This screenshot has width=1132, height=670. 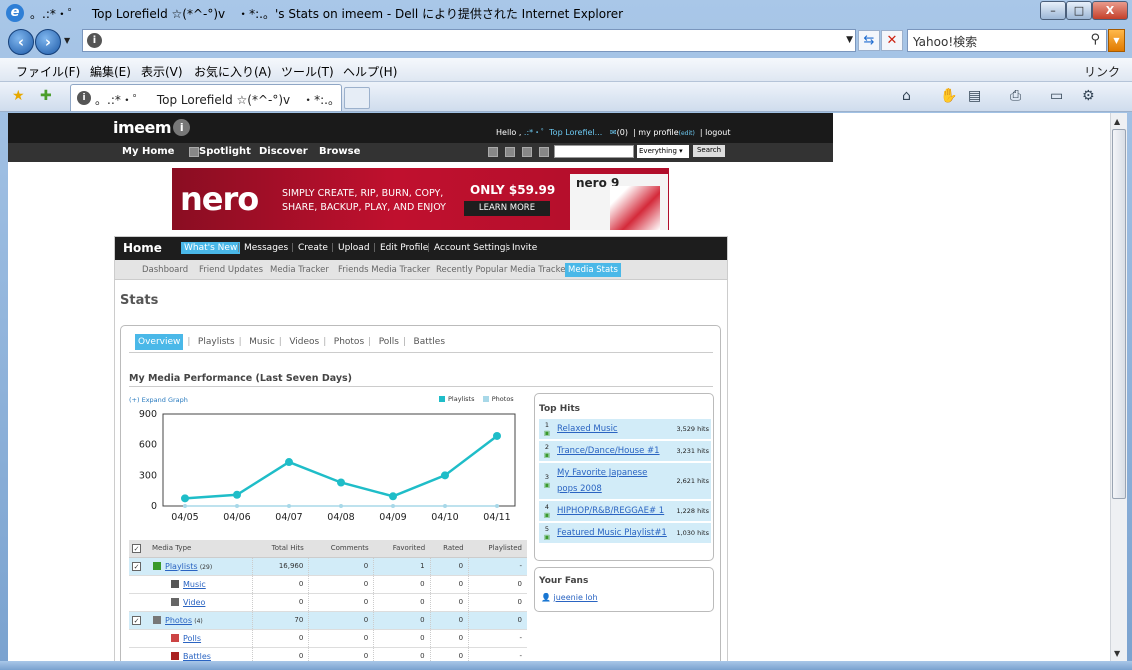 What do you see at coordinates (181, 566) in the screenshot?
I see `media-type-link: Playlists` at bounding box center [181, 566].